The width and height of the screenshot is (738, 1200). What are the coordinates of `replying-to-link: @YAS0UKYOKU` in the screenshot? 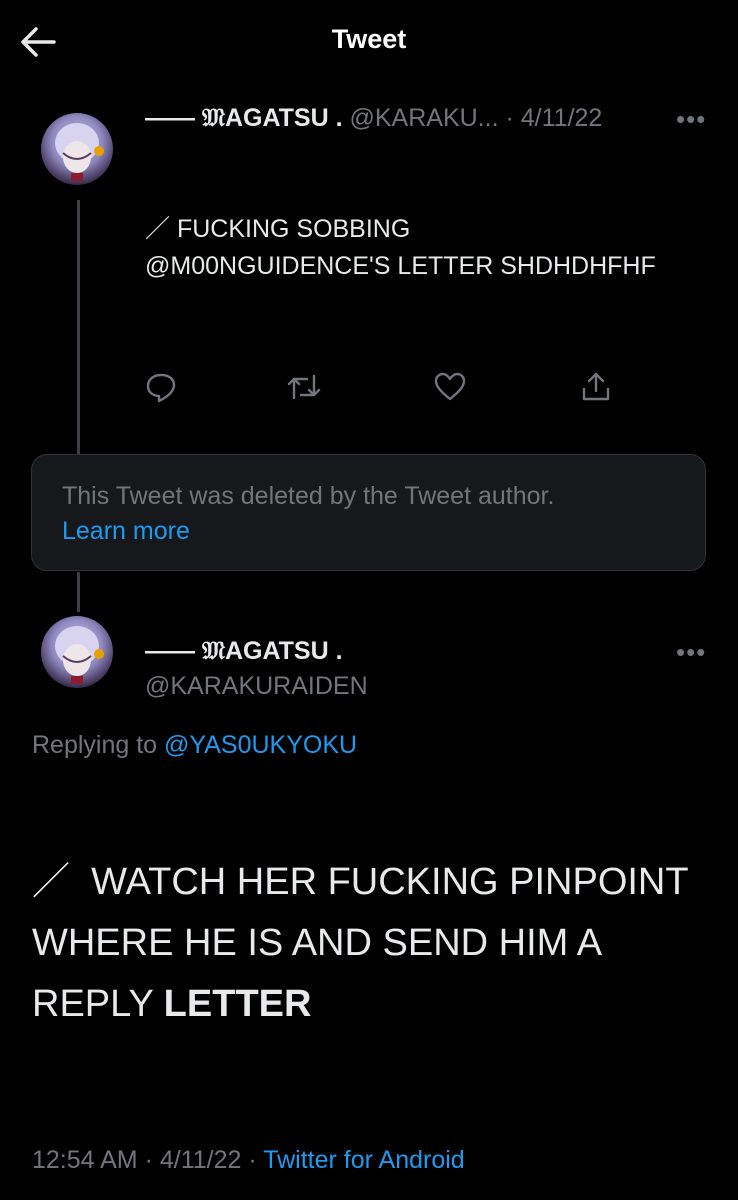 It's located at (260, 745).